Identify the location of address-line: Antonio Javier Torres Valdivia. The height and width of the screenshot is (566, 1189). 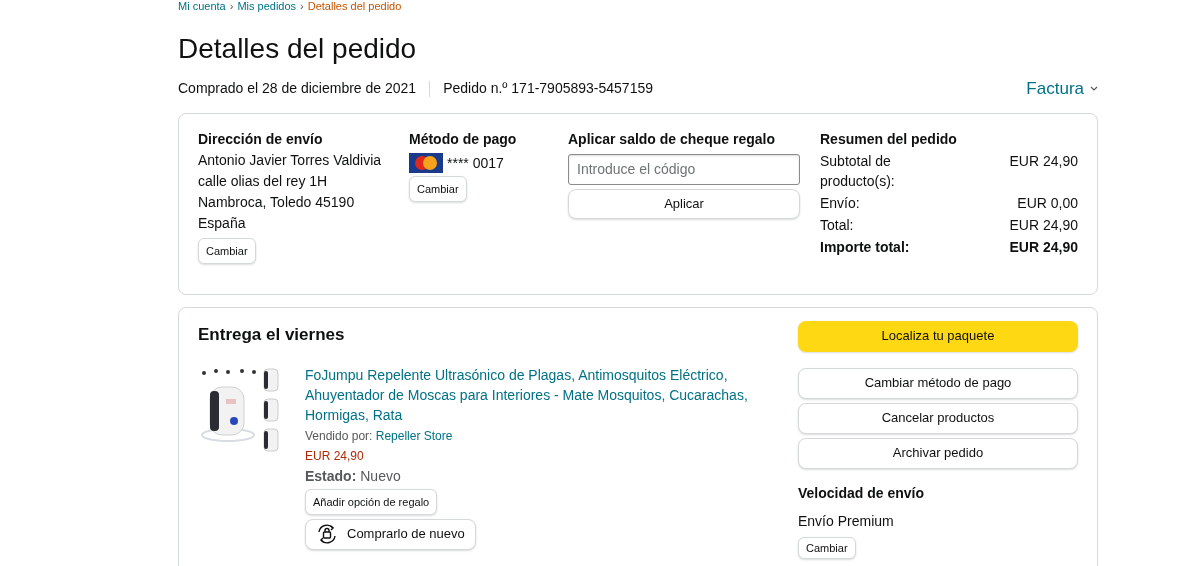
(290, 160).